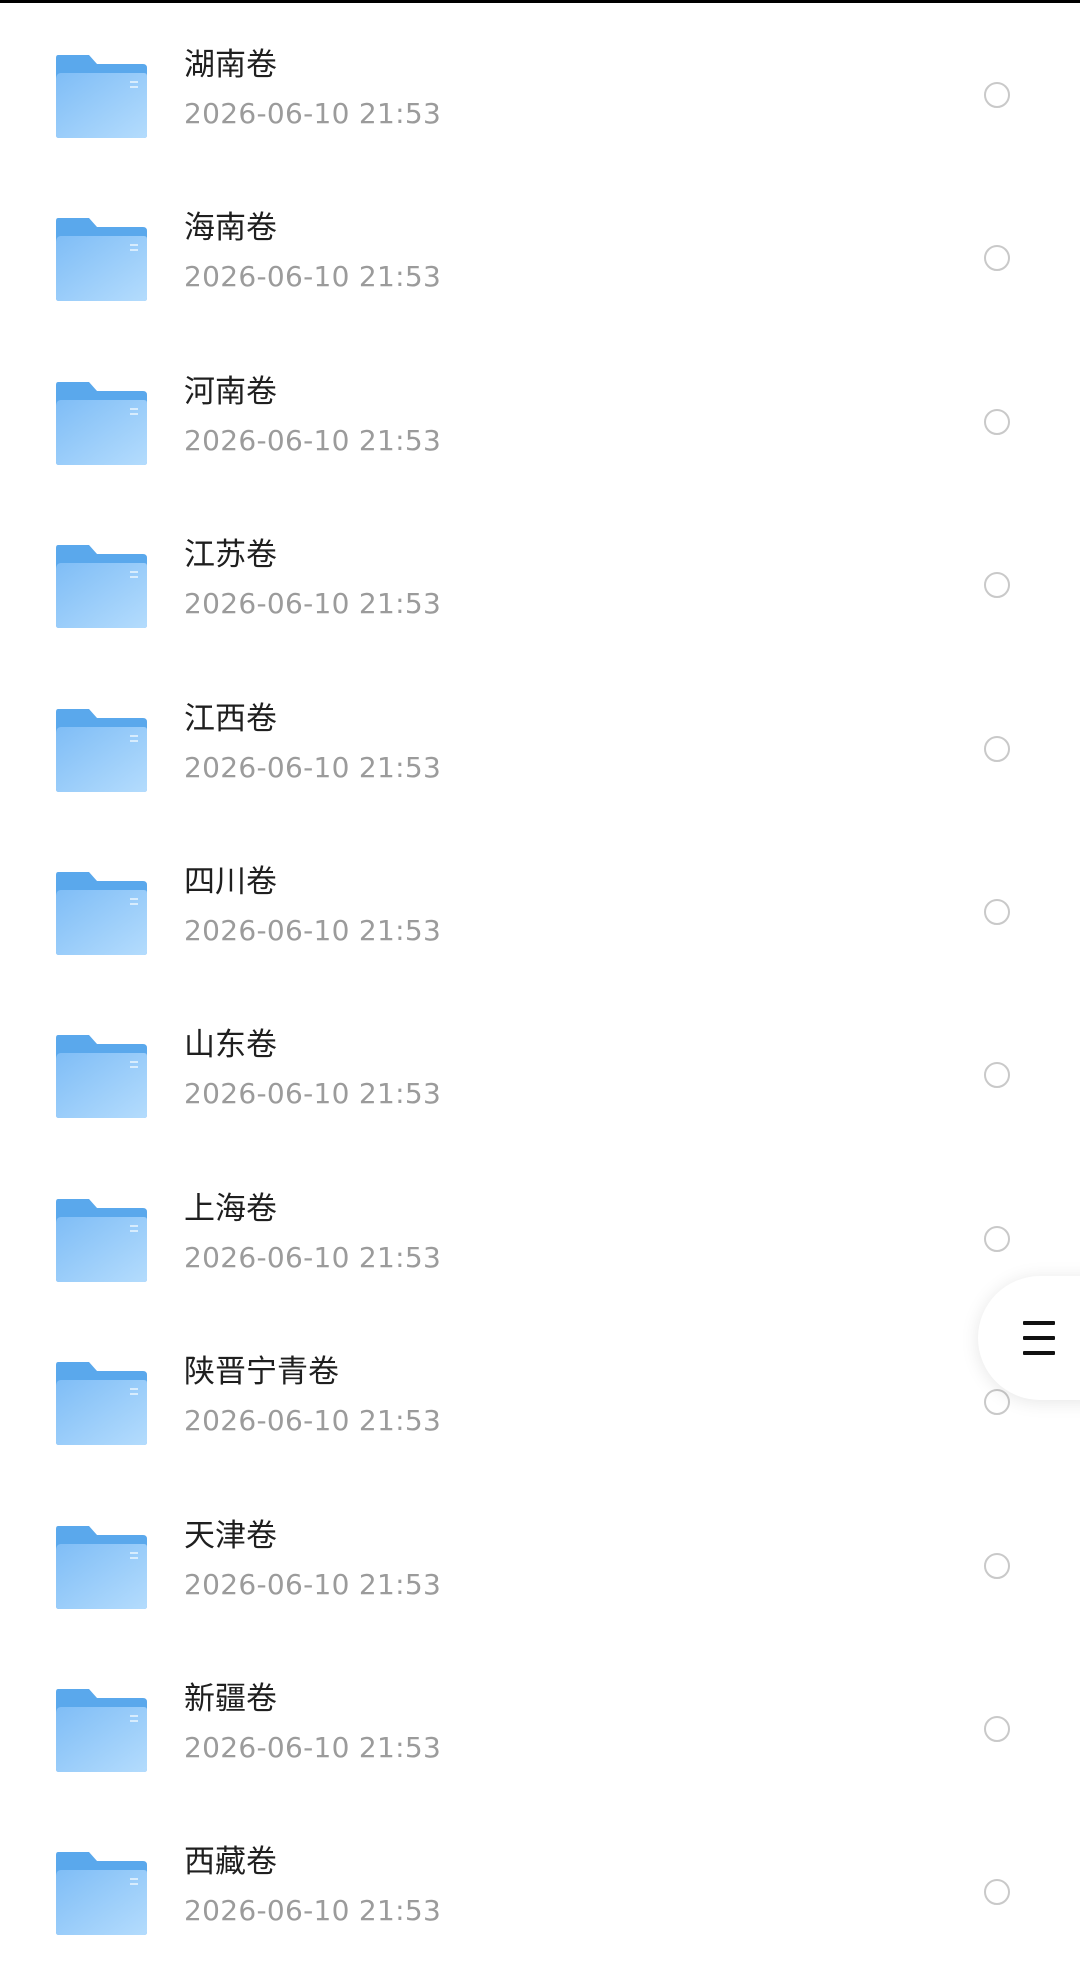 This screenshot has height=1964, width=1080. I want to click on list-item: 湖南卷 2026-06-10 21:53, so click(540, 84).